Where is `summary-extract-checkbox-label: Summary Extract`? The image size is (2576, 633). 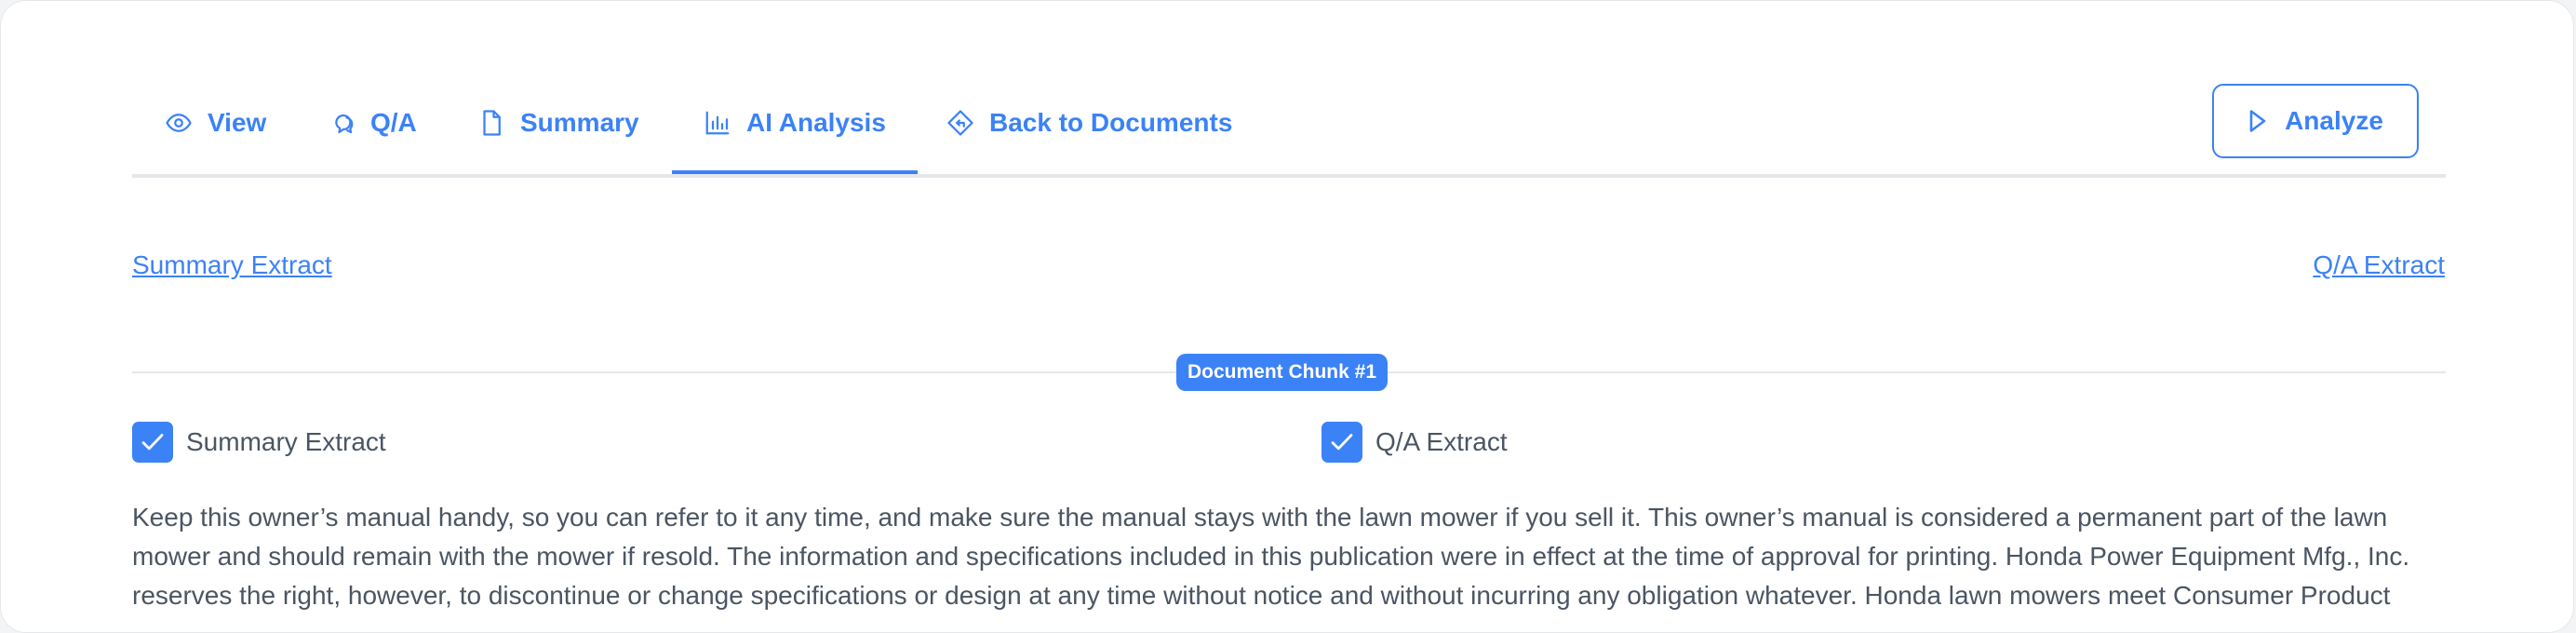
summary-extract-checkbox-label: Summary Extract is located at coordinates (286, 442).